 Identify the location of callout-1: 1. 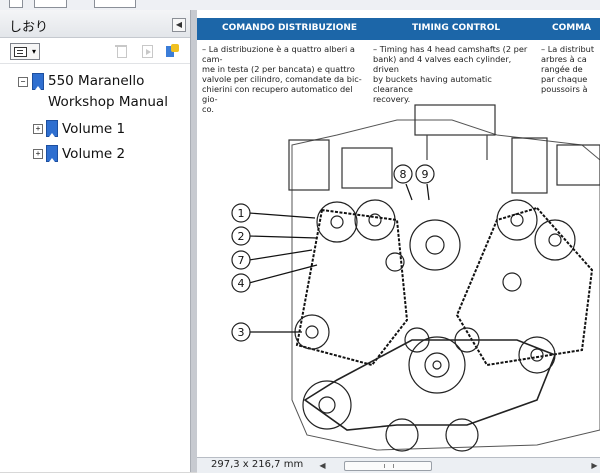
(241, 213).